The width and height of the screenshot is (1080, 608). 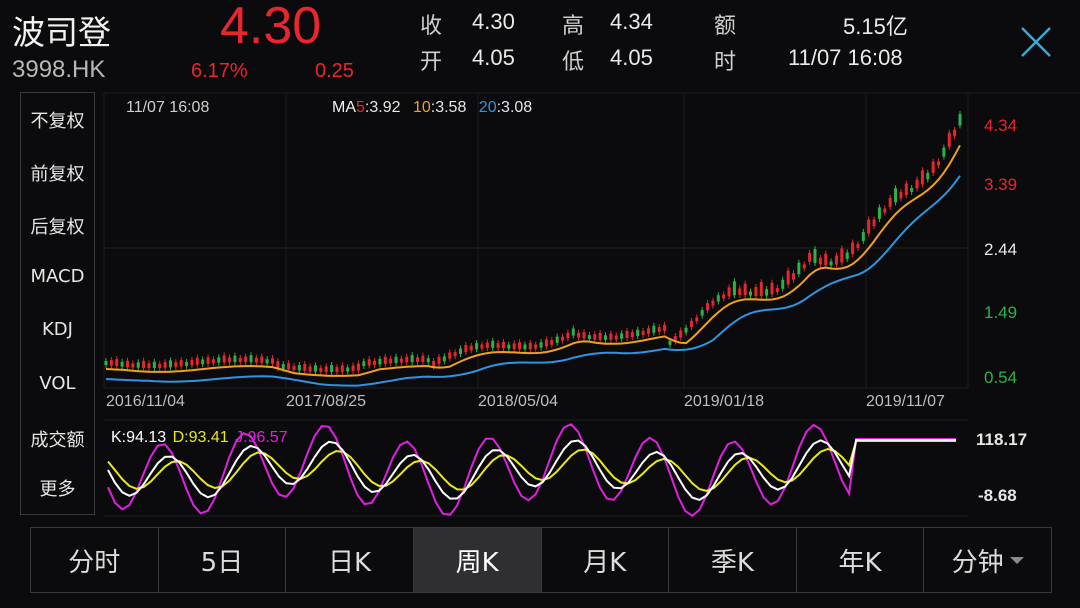 I want to click on tab-quarterly-k: 季K, so click(x=733, y=560).